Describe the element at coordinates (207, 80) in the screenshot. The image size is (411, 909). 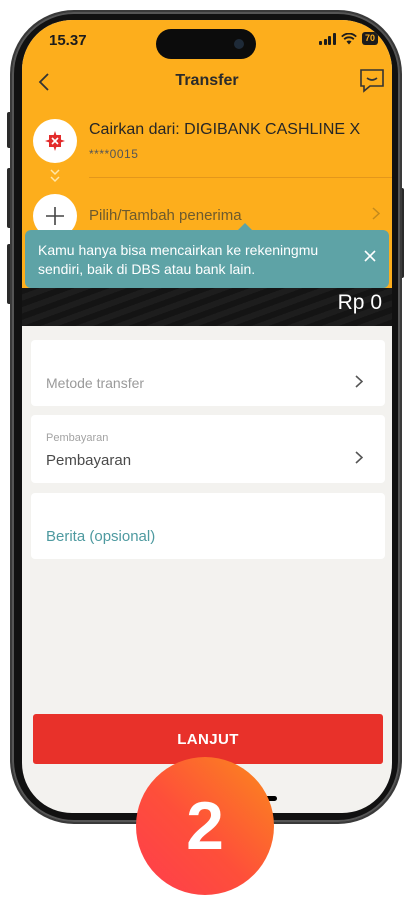
I see `page-title: Transfer` at that location.